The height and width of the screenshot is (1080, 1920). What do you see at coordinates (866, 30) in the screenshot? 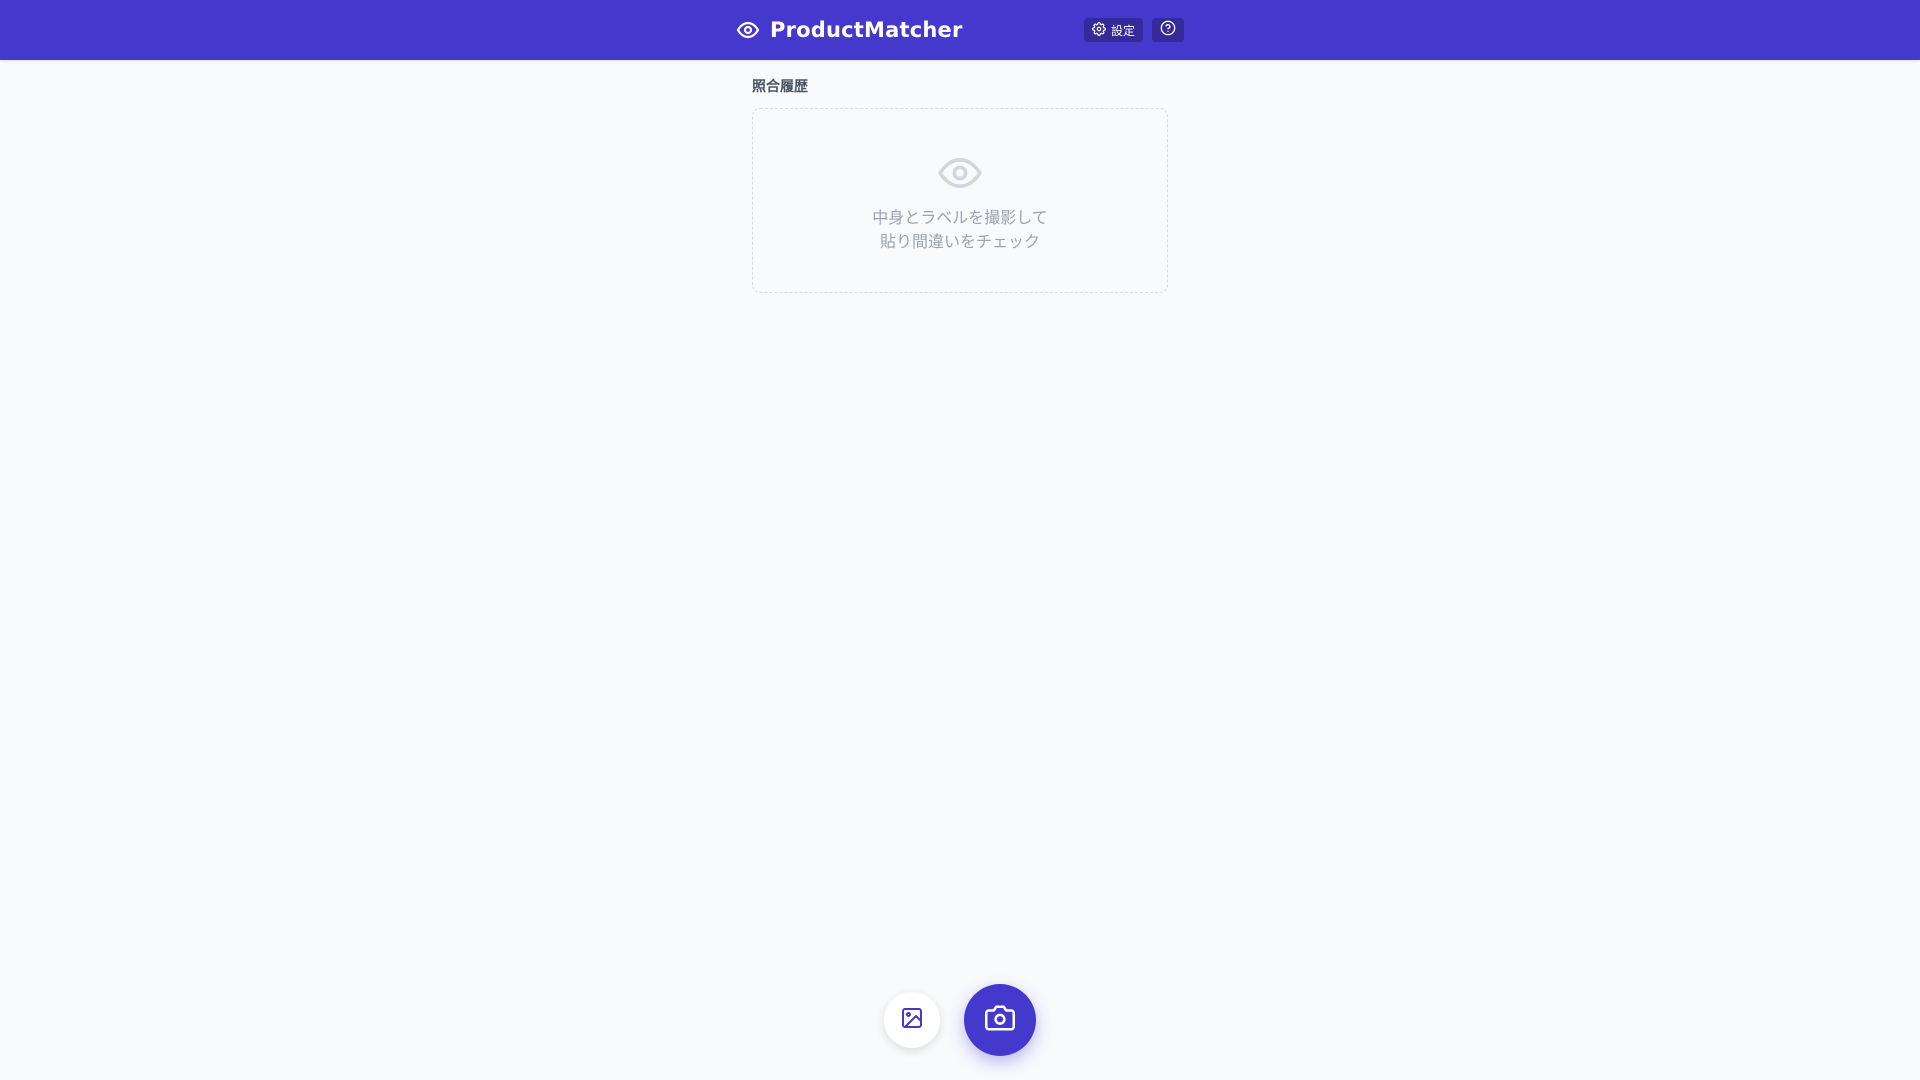
I see `app-title: ProductMatcher` at bounding box center [866, 30].